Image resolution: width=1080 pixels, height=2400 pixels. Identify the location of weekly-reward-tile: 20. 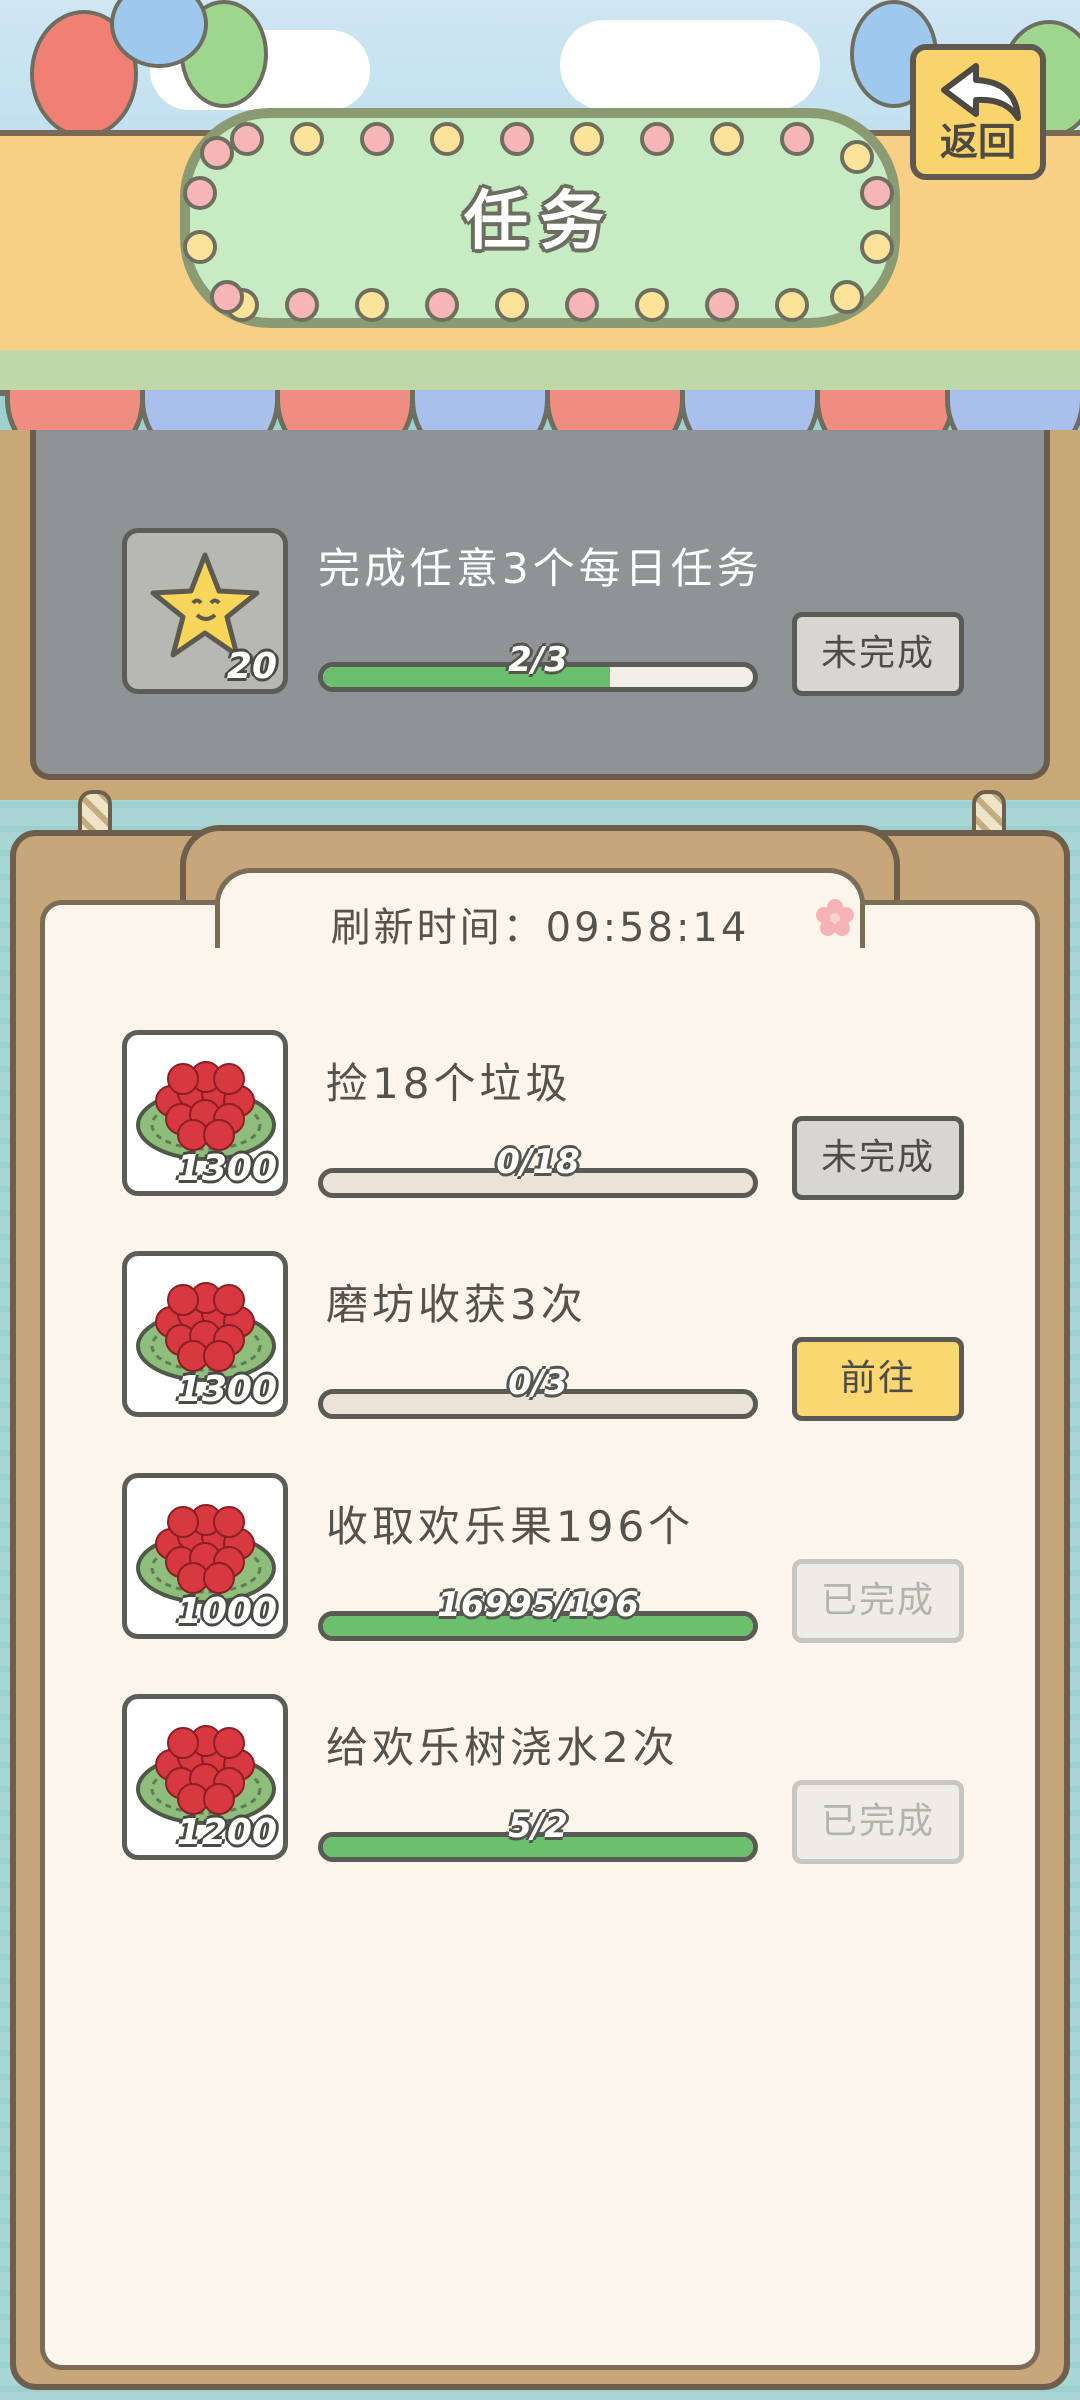
(205, 611).